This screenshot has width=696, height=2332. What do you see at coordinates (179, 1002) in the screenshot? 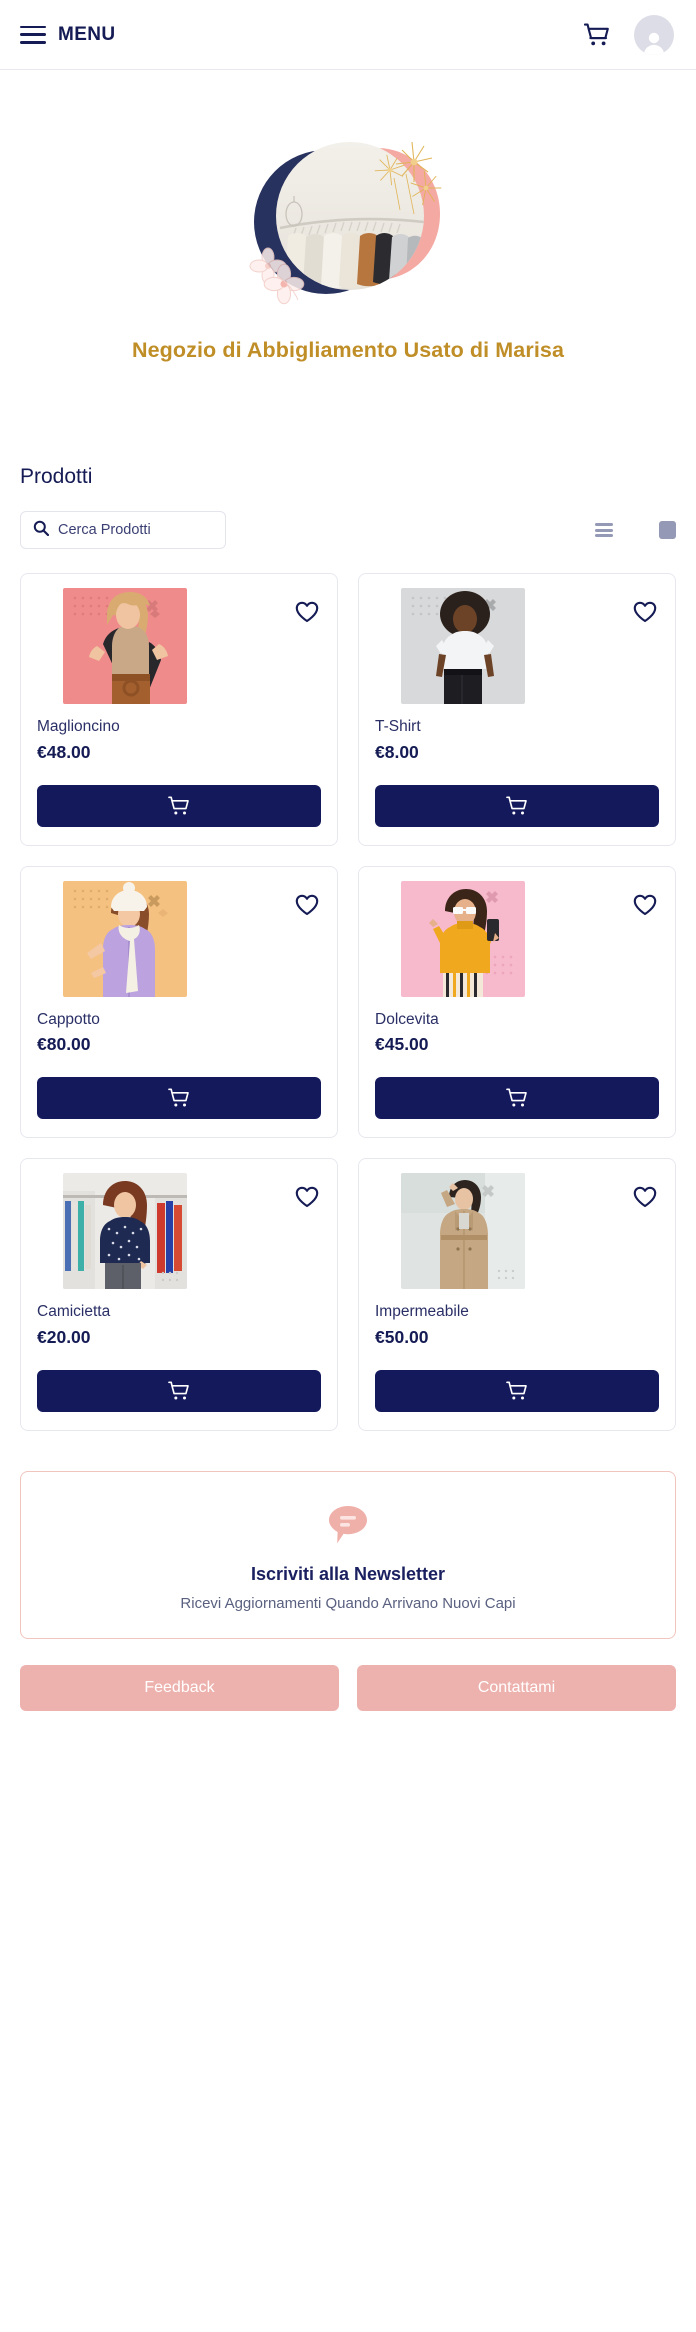
I see `product-card: Cappotto €80.00` at bounding box center [179, 1002].